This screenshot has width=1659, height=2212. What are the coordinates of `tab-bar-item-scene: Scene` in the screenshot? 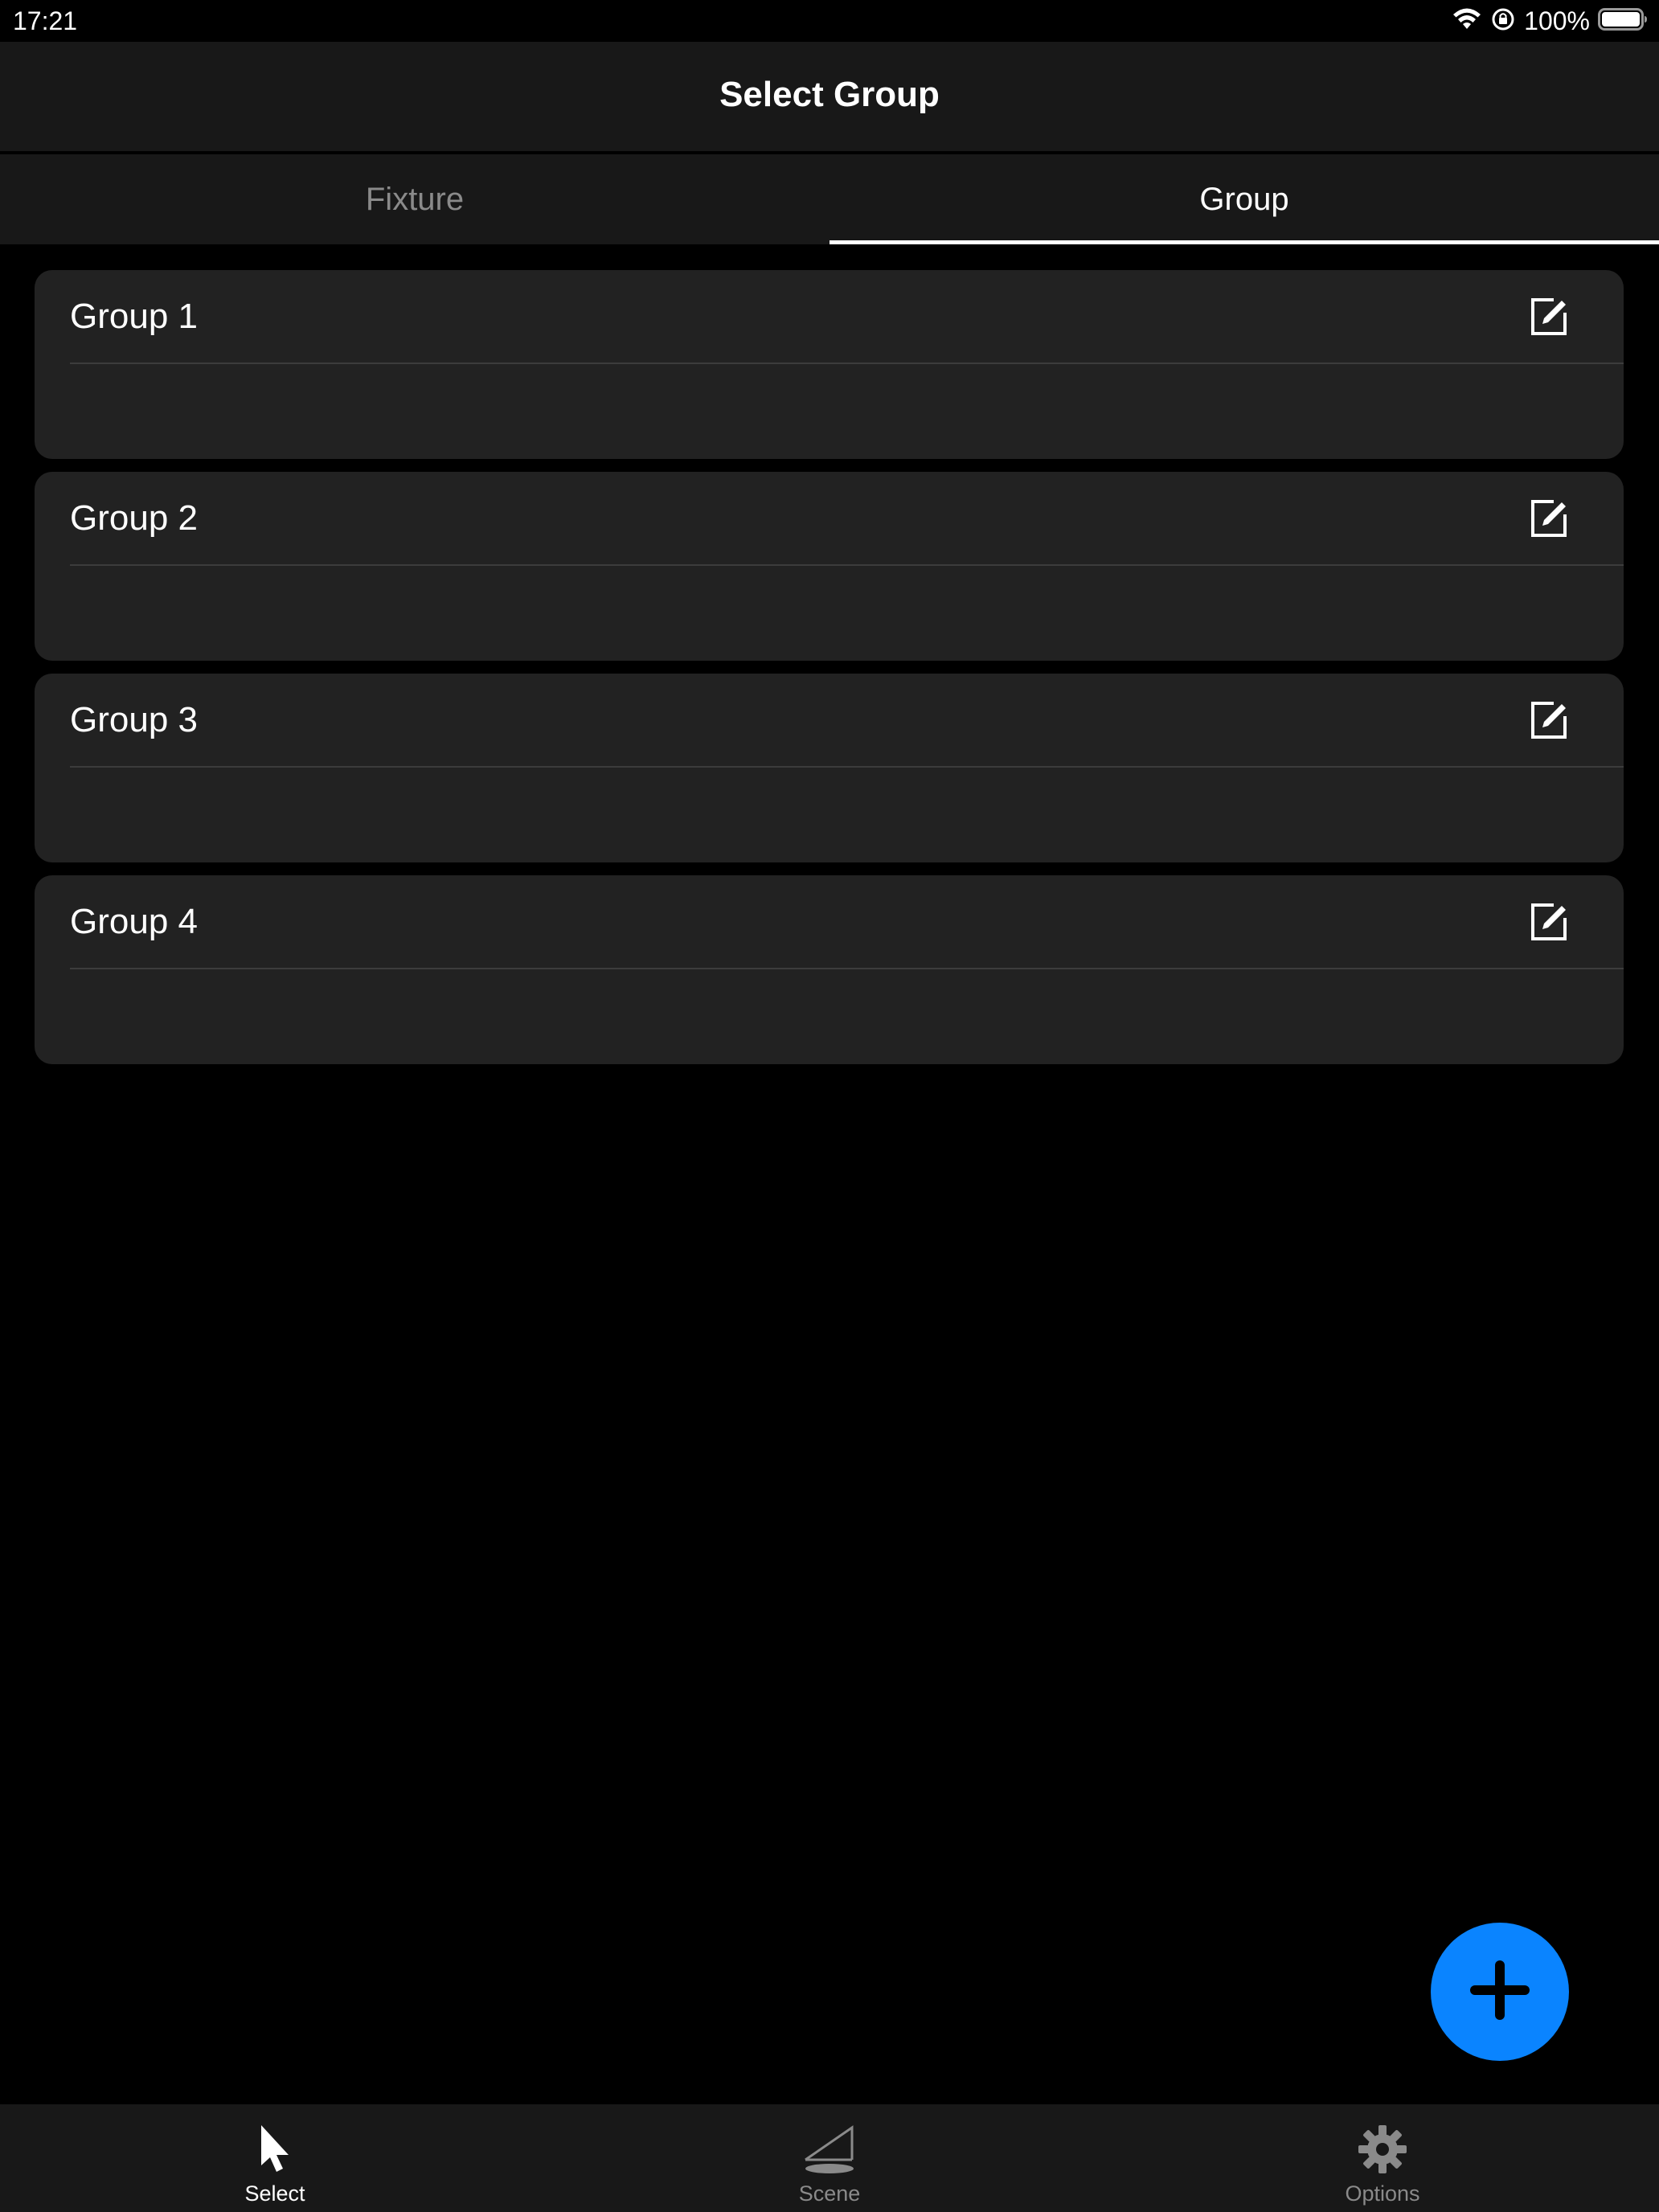 It's located at (829, 2158).